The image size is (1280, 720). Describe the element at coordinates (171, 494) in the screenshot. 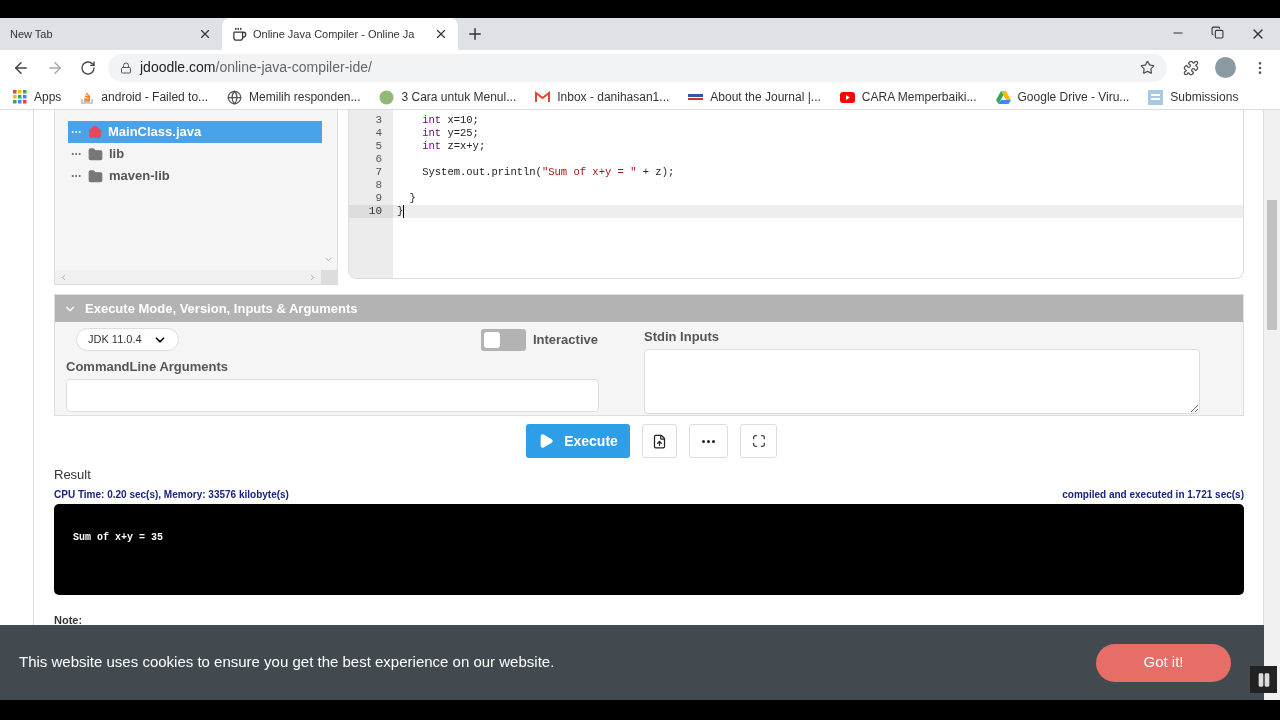

I see `execution-stats: CPU Time: 0.20 sec(s), Memory: 33576 kilobyte(s)` at that location.